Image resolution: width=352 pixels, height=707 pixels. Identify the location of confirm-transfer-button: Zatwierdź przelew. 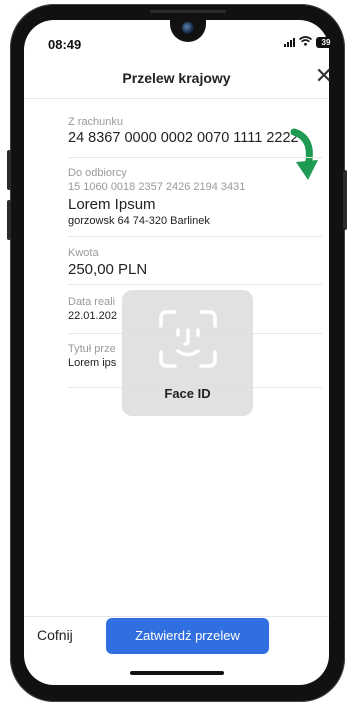
(187, 636).